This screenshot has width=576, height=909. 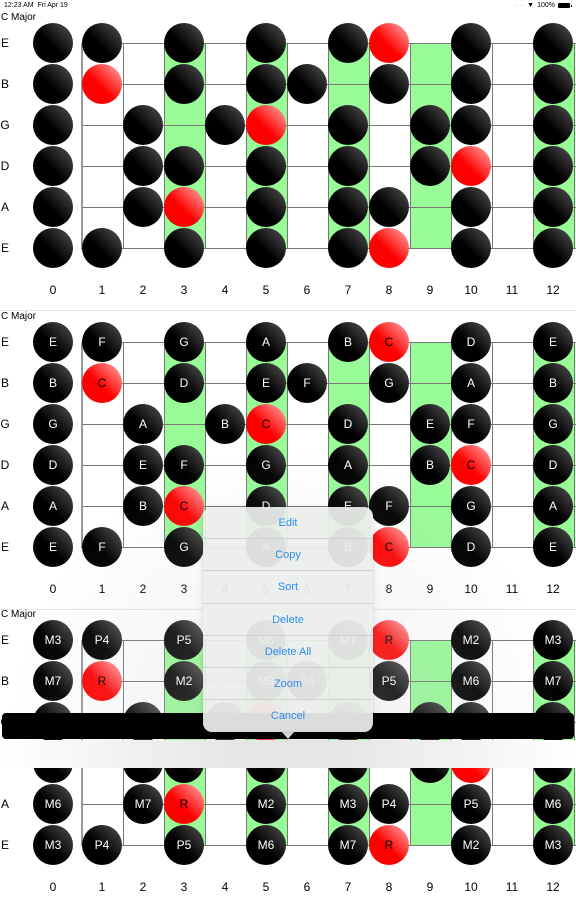 I want to click on menu-item-sort: Sort, so click(x=288, y=587).